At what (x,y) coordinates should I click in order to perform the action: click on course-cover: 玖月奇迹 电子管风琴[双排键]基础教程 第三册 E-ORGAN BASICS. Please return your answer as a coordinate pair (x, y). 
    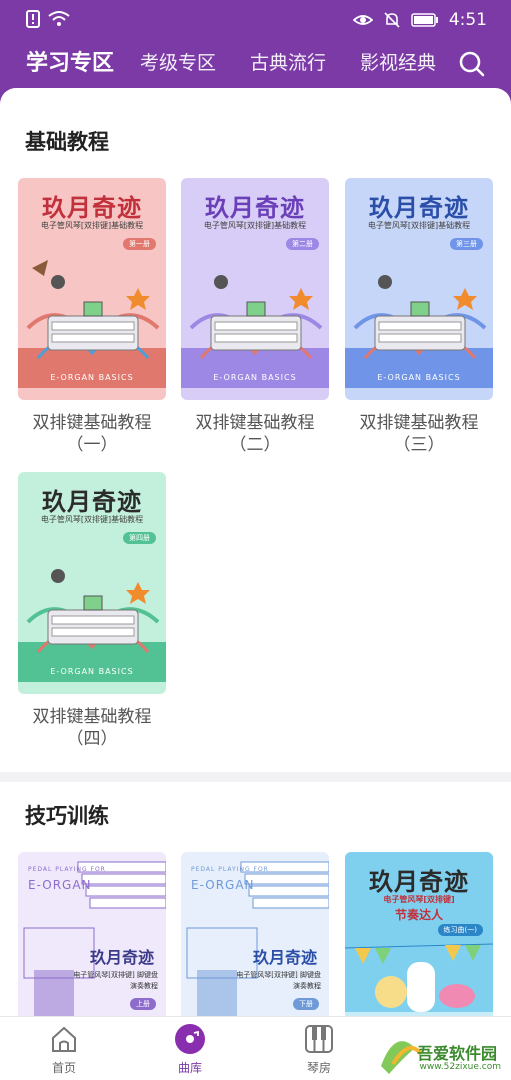
    Looking at the image, I should click on (419, 289).